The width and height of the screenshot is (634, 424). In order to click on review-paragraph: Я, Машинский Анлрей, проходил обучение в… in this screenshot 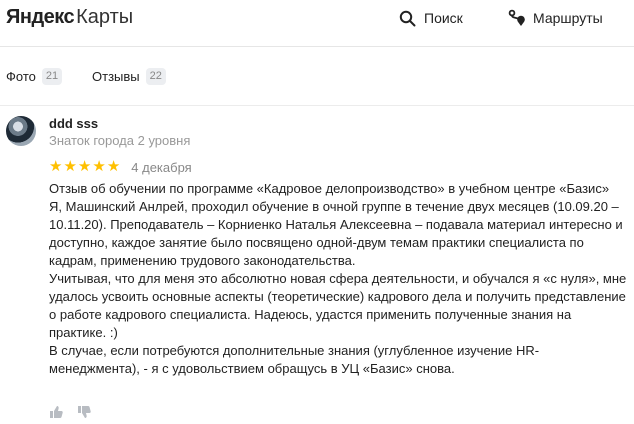, I will do `click(336, 233)`.